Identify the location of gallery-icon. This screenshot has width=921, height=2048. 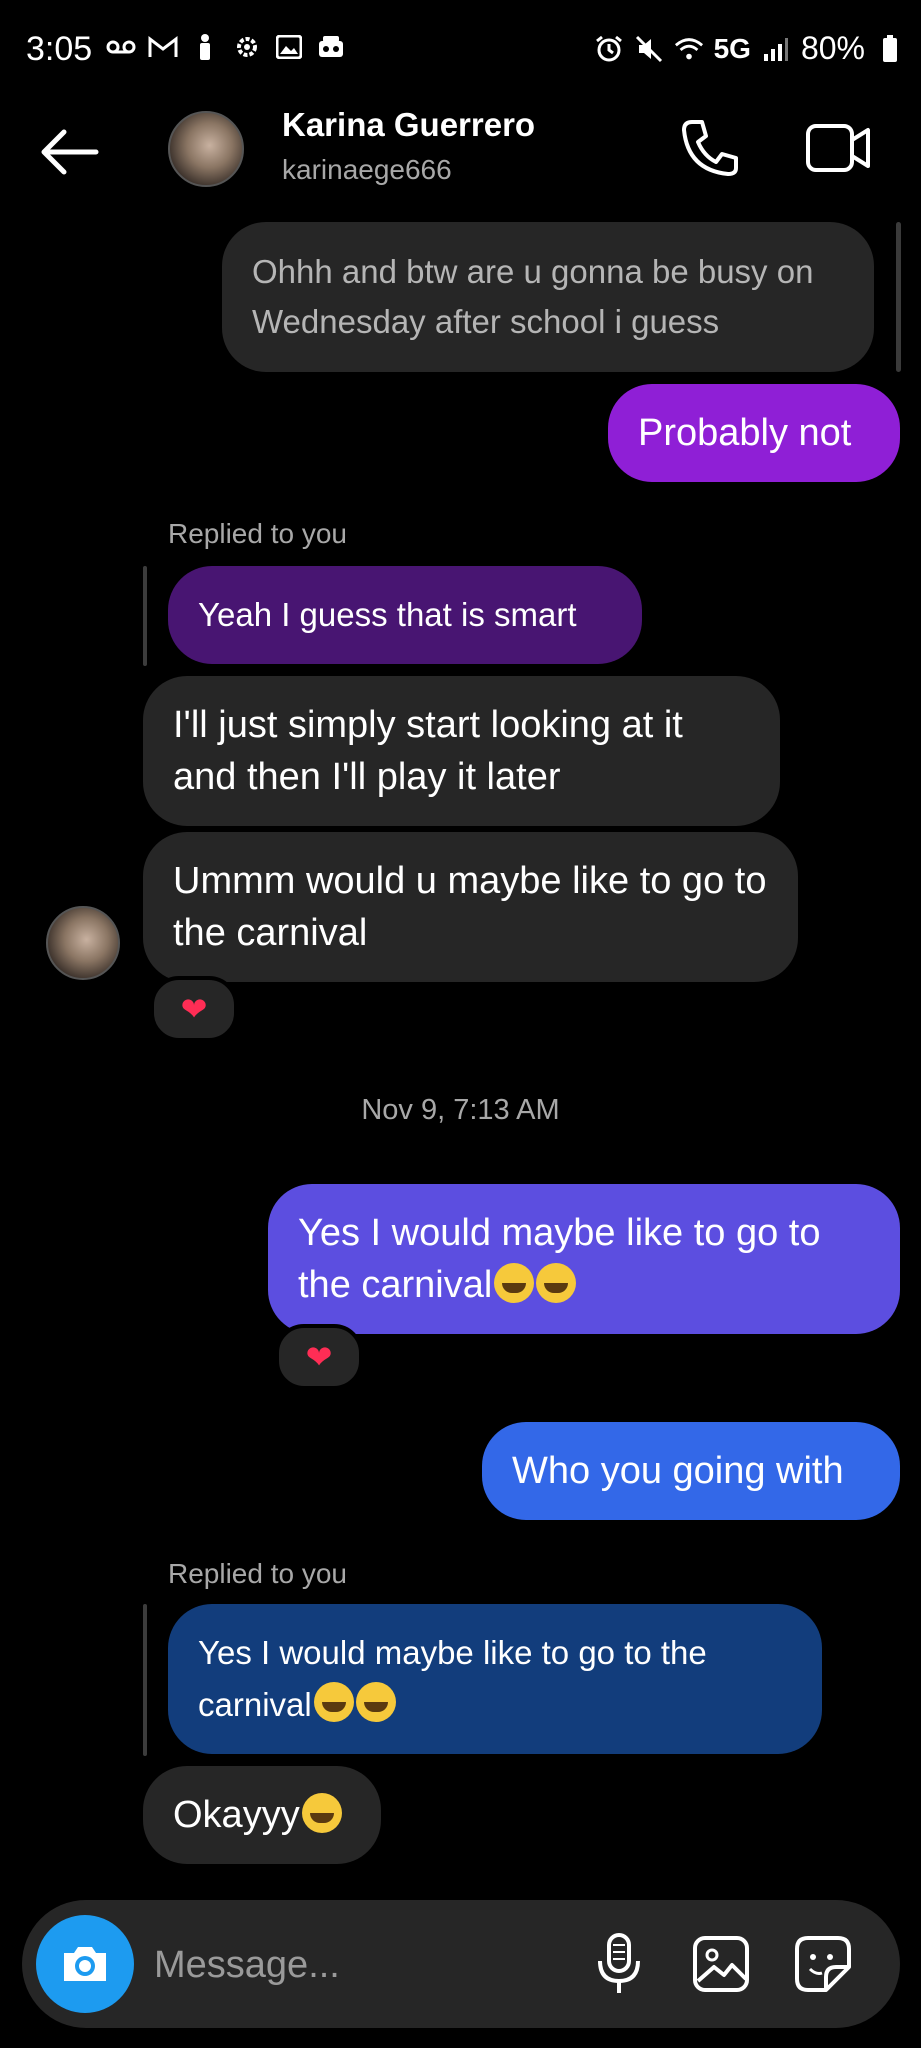
(289, 47).